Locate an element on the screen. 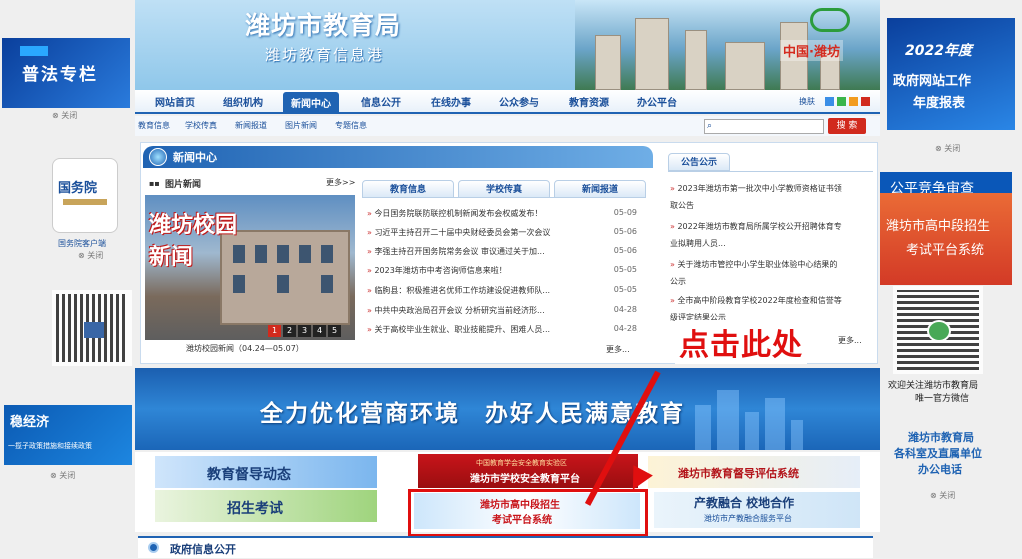  skin-blue-button is located at coordinates (829, 101).